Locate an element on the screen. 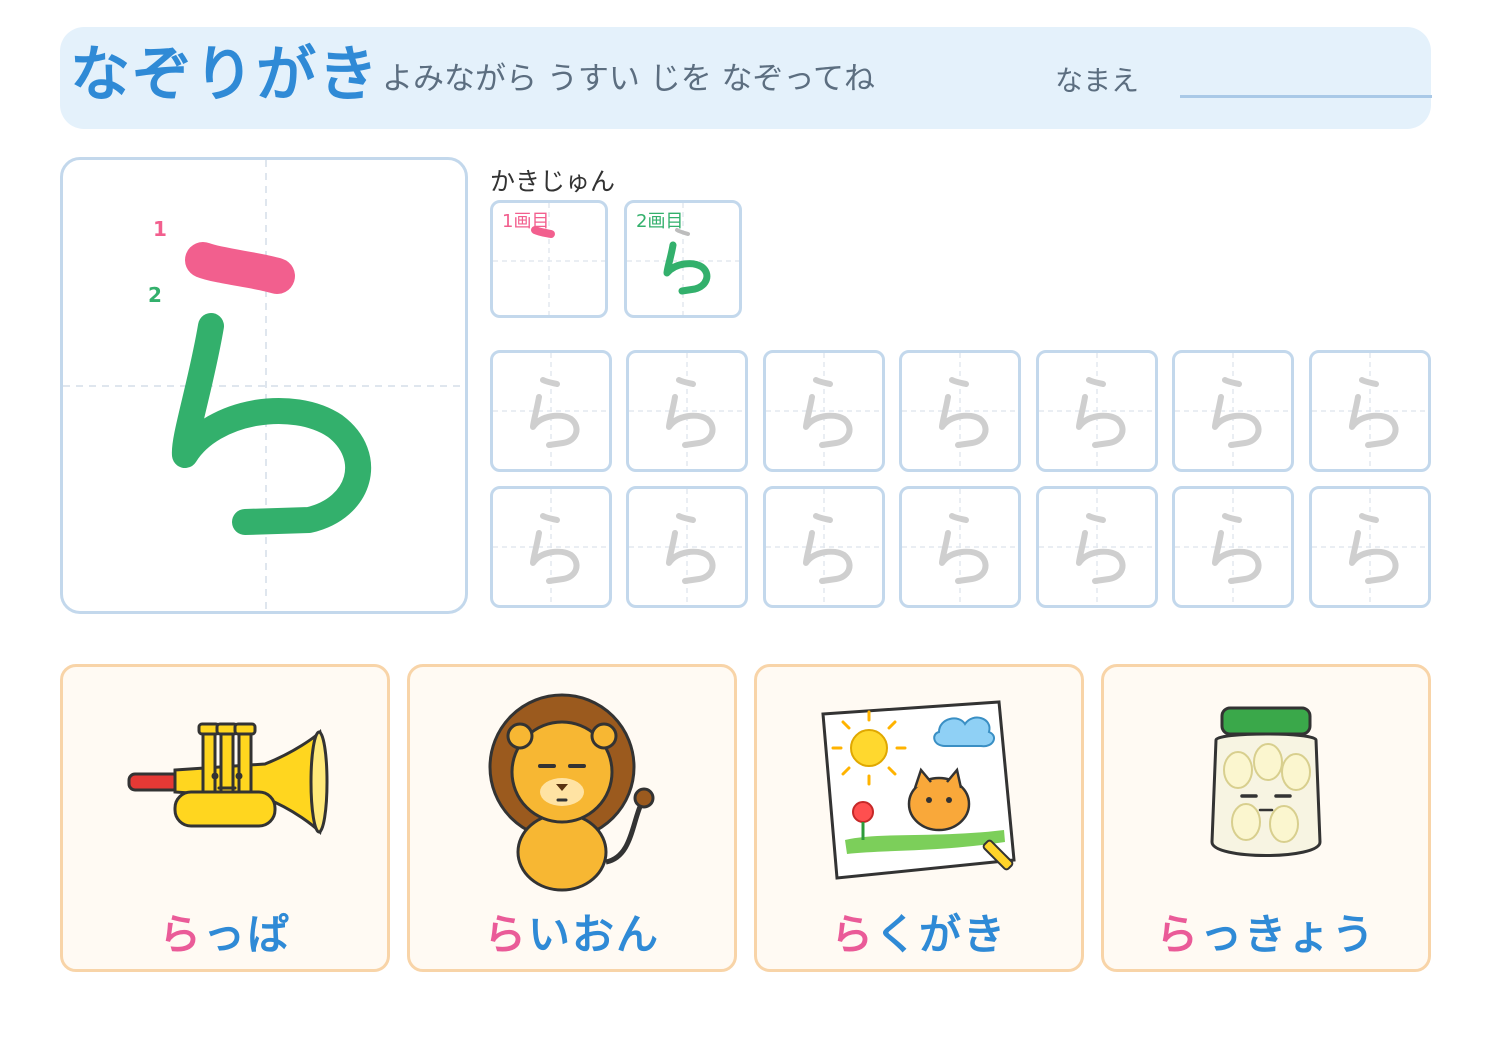  stroke-number-1: 1 is located at coordinates (160, 229).